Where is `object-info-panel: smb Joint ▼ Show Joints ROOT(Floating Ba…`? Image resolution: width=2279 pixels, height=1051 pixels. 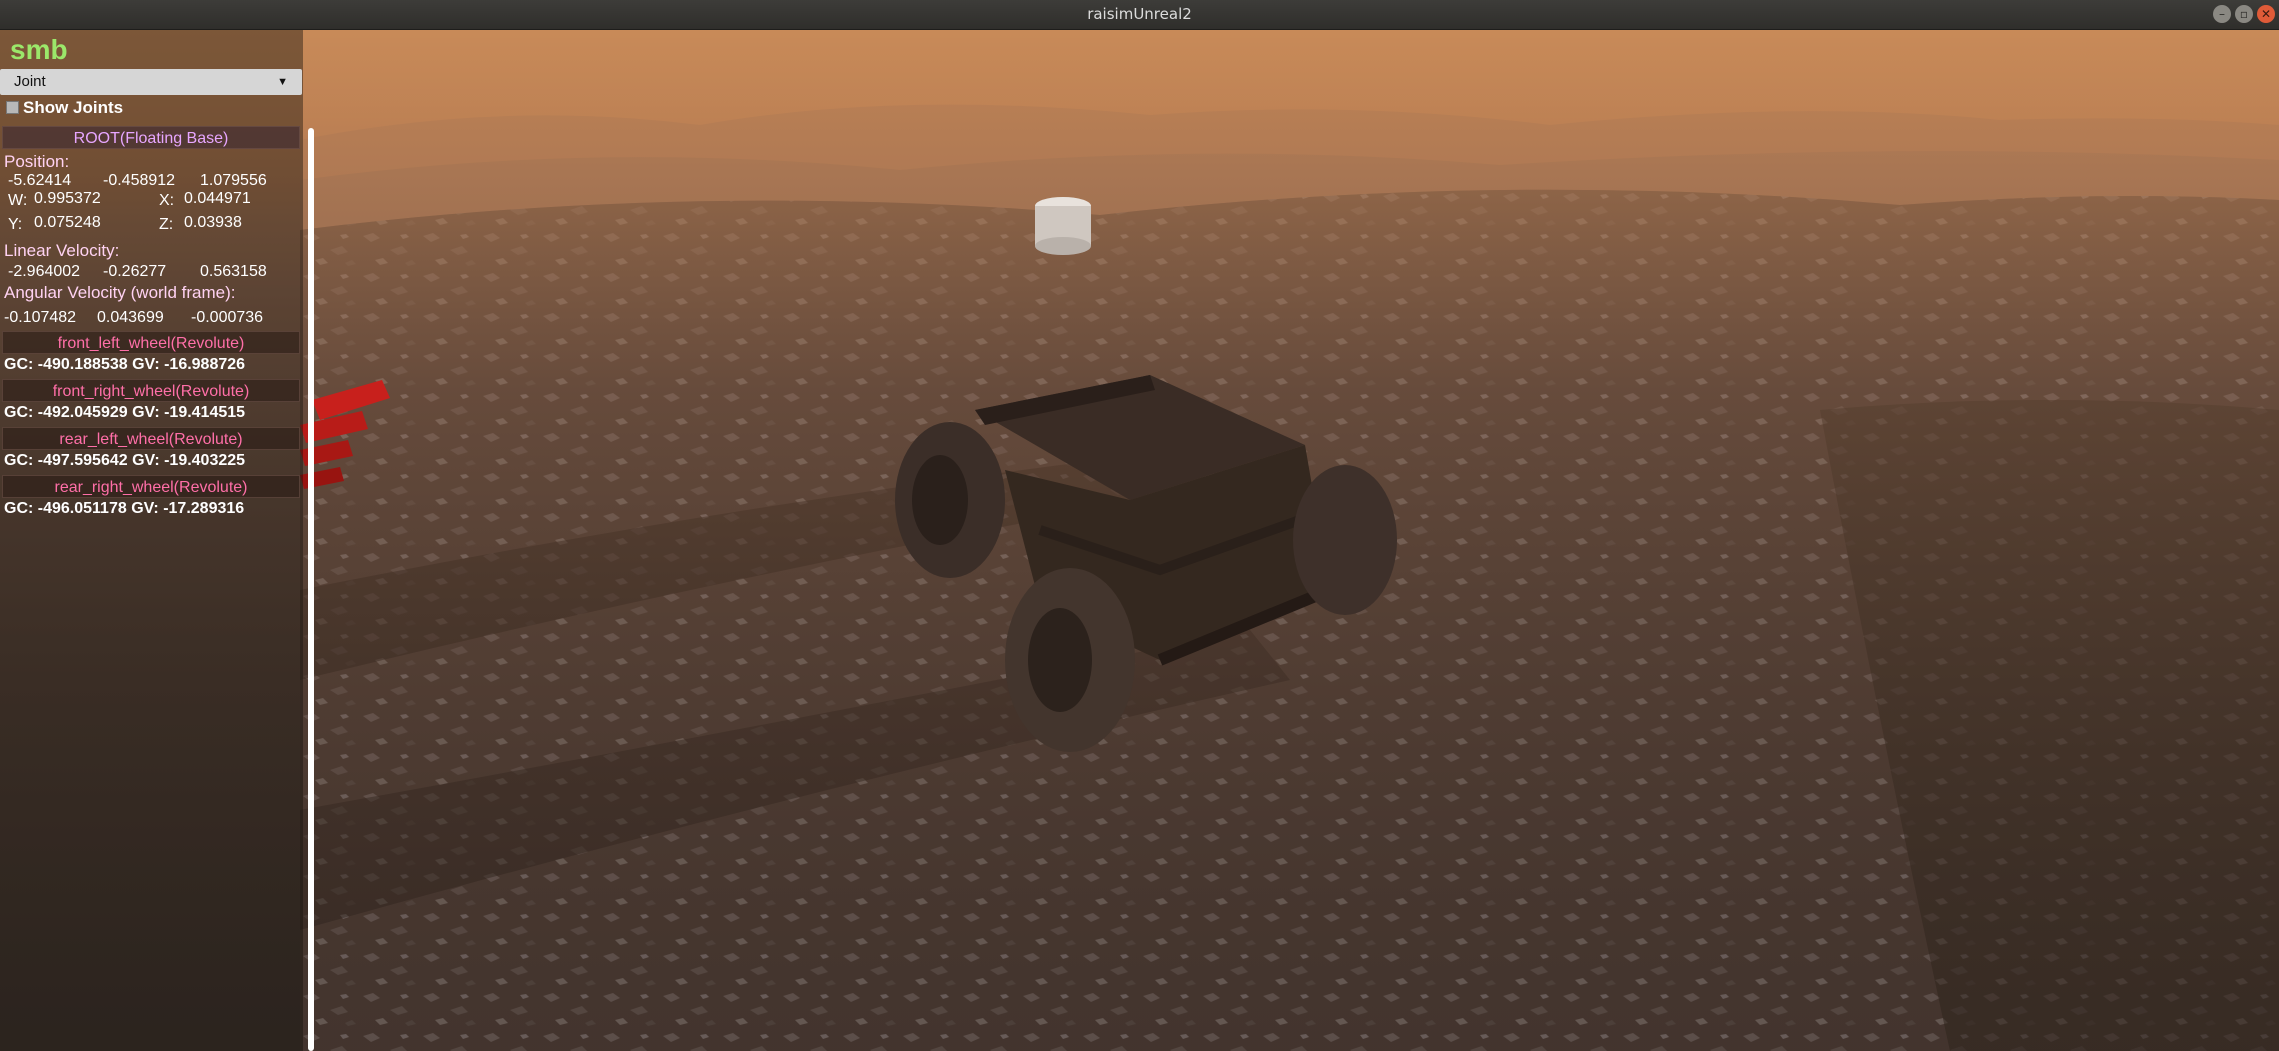
object-info-panel: smb Joint ▼ Show Joints ROOT(Floating Ba… is located at coordinates (151, 540).